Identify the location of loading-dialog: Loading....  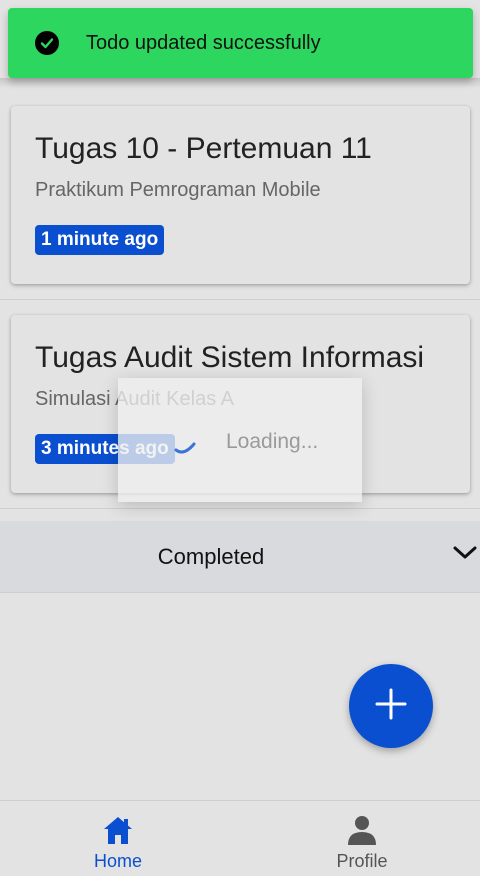
(240, 440).